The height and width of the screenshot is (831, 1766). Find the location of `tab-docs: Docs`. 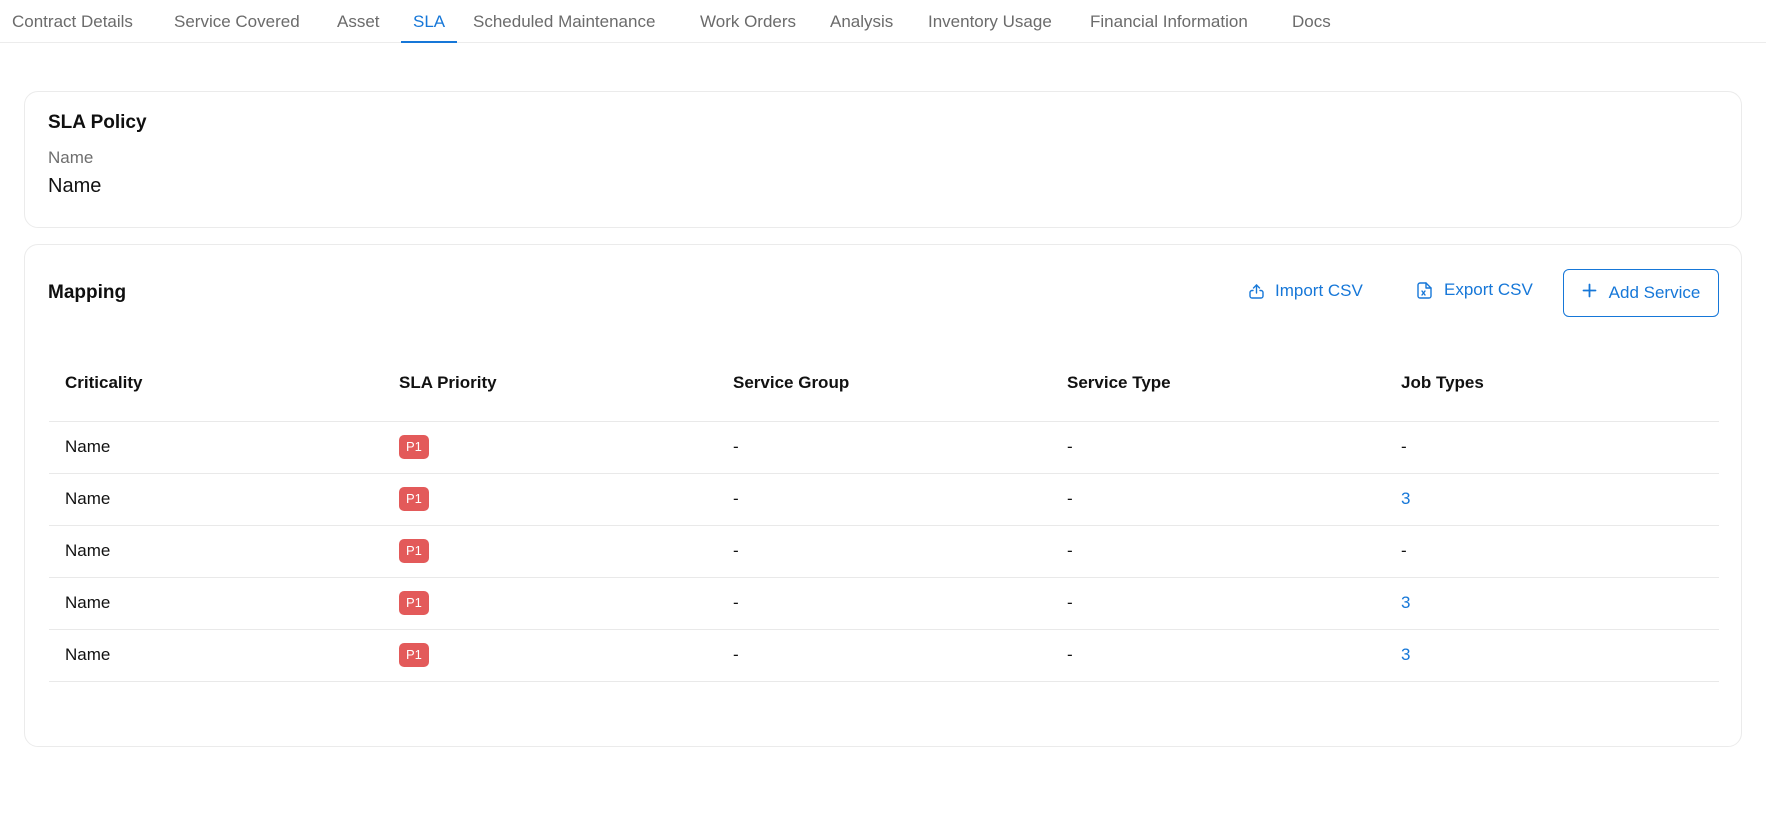

tab-docs: Docs is located at coordinates (1311, 21).